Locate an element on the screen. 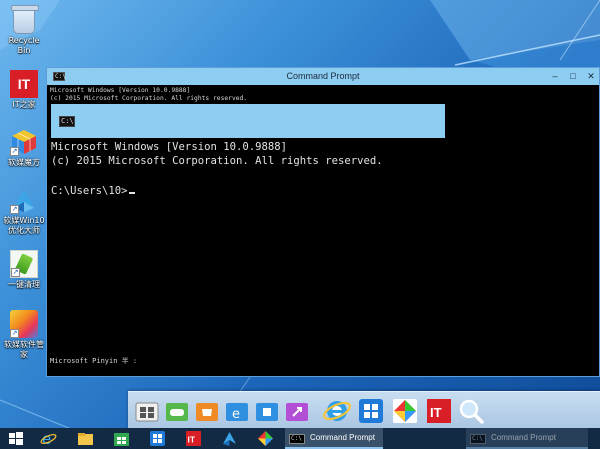  desktop-icon-rubik: ↗ 软媒魔方 is located at coordinates (24, 148).